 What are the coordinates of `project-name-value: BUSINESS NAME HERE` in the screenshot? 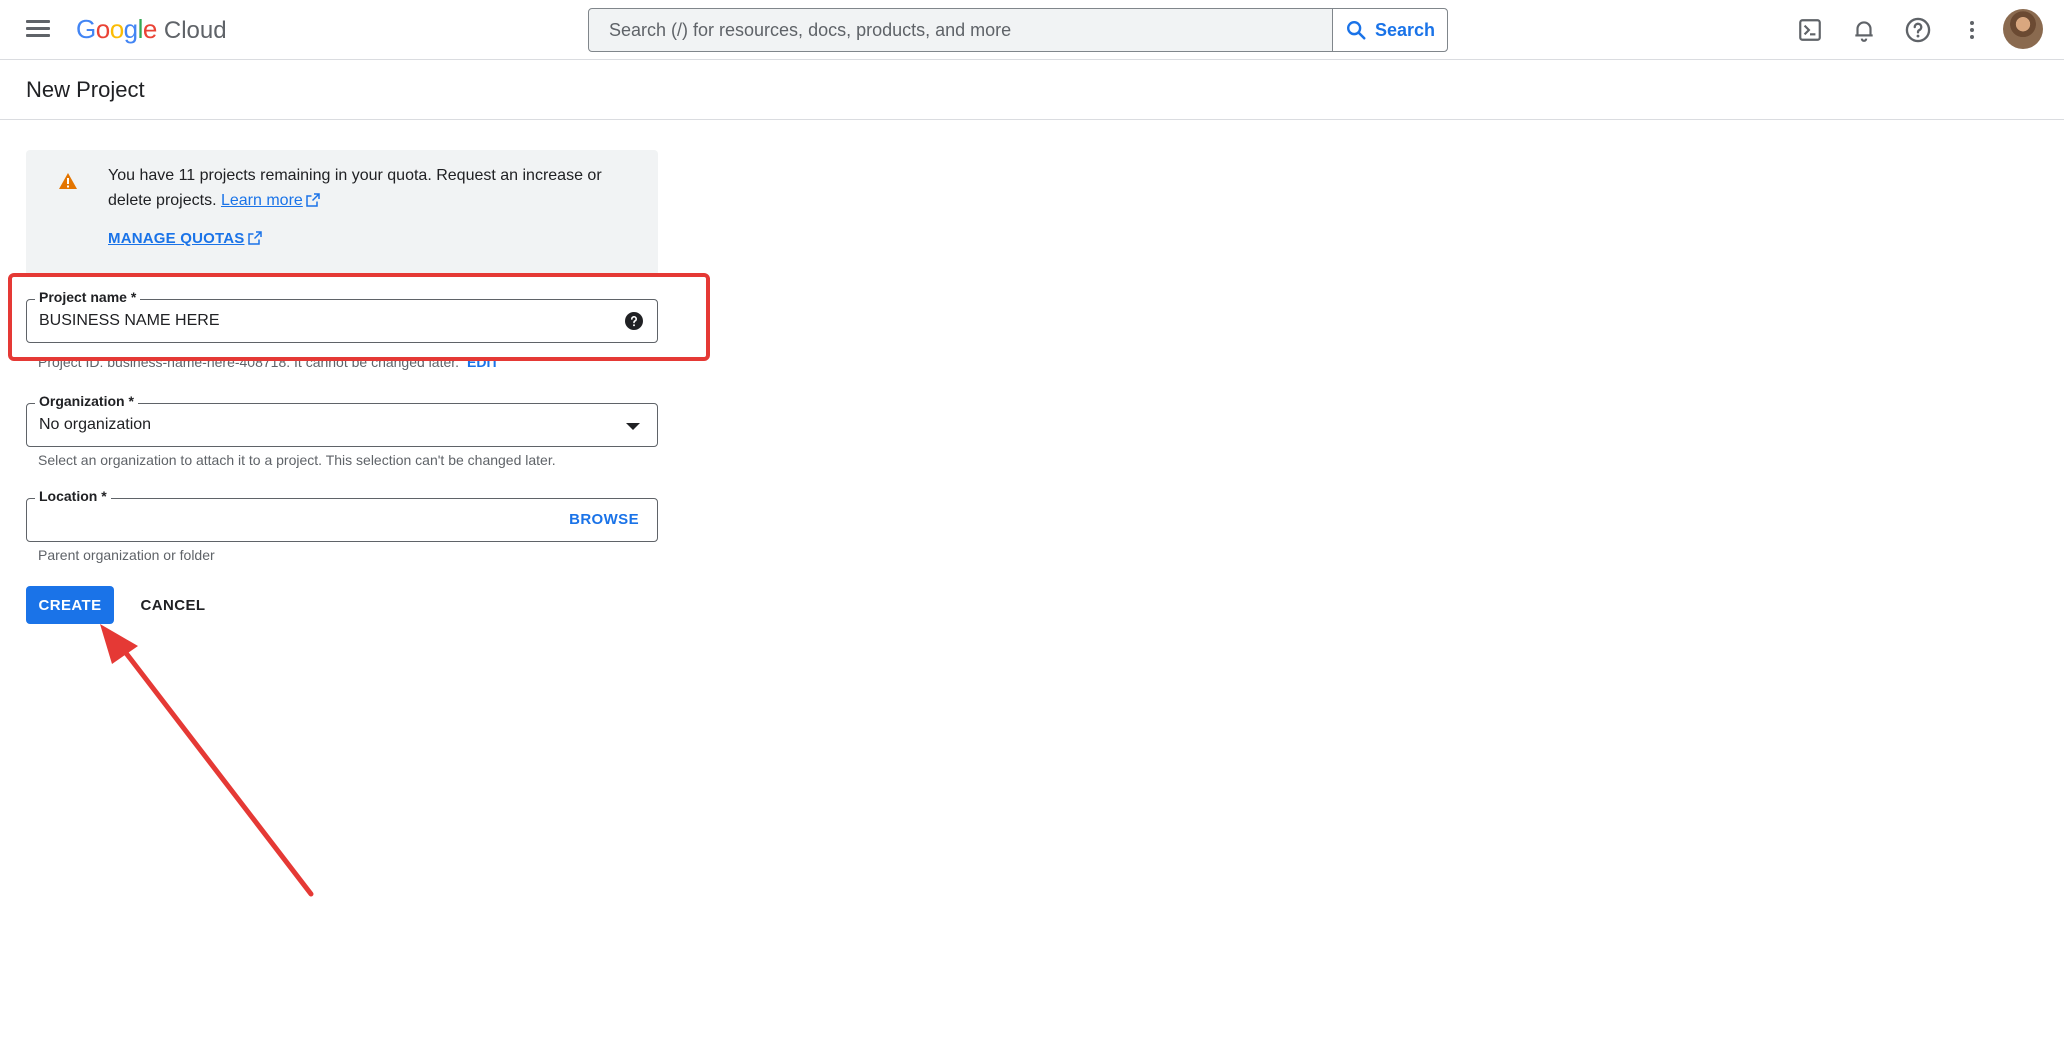 It's located at (129, 320).